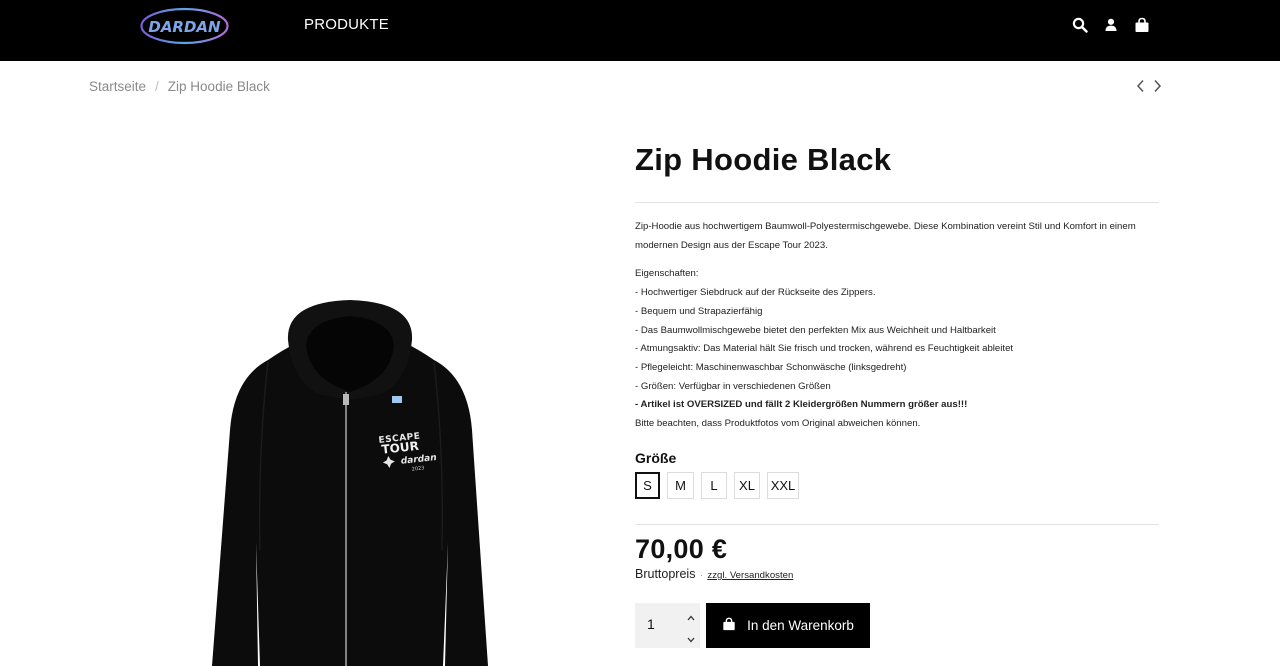 The image size is (1280, 666). I want to click on add-to-cart-label: In den Warenkorb, so click(800, 625).